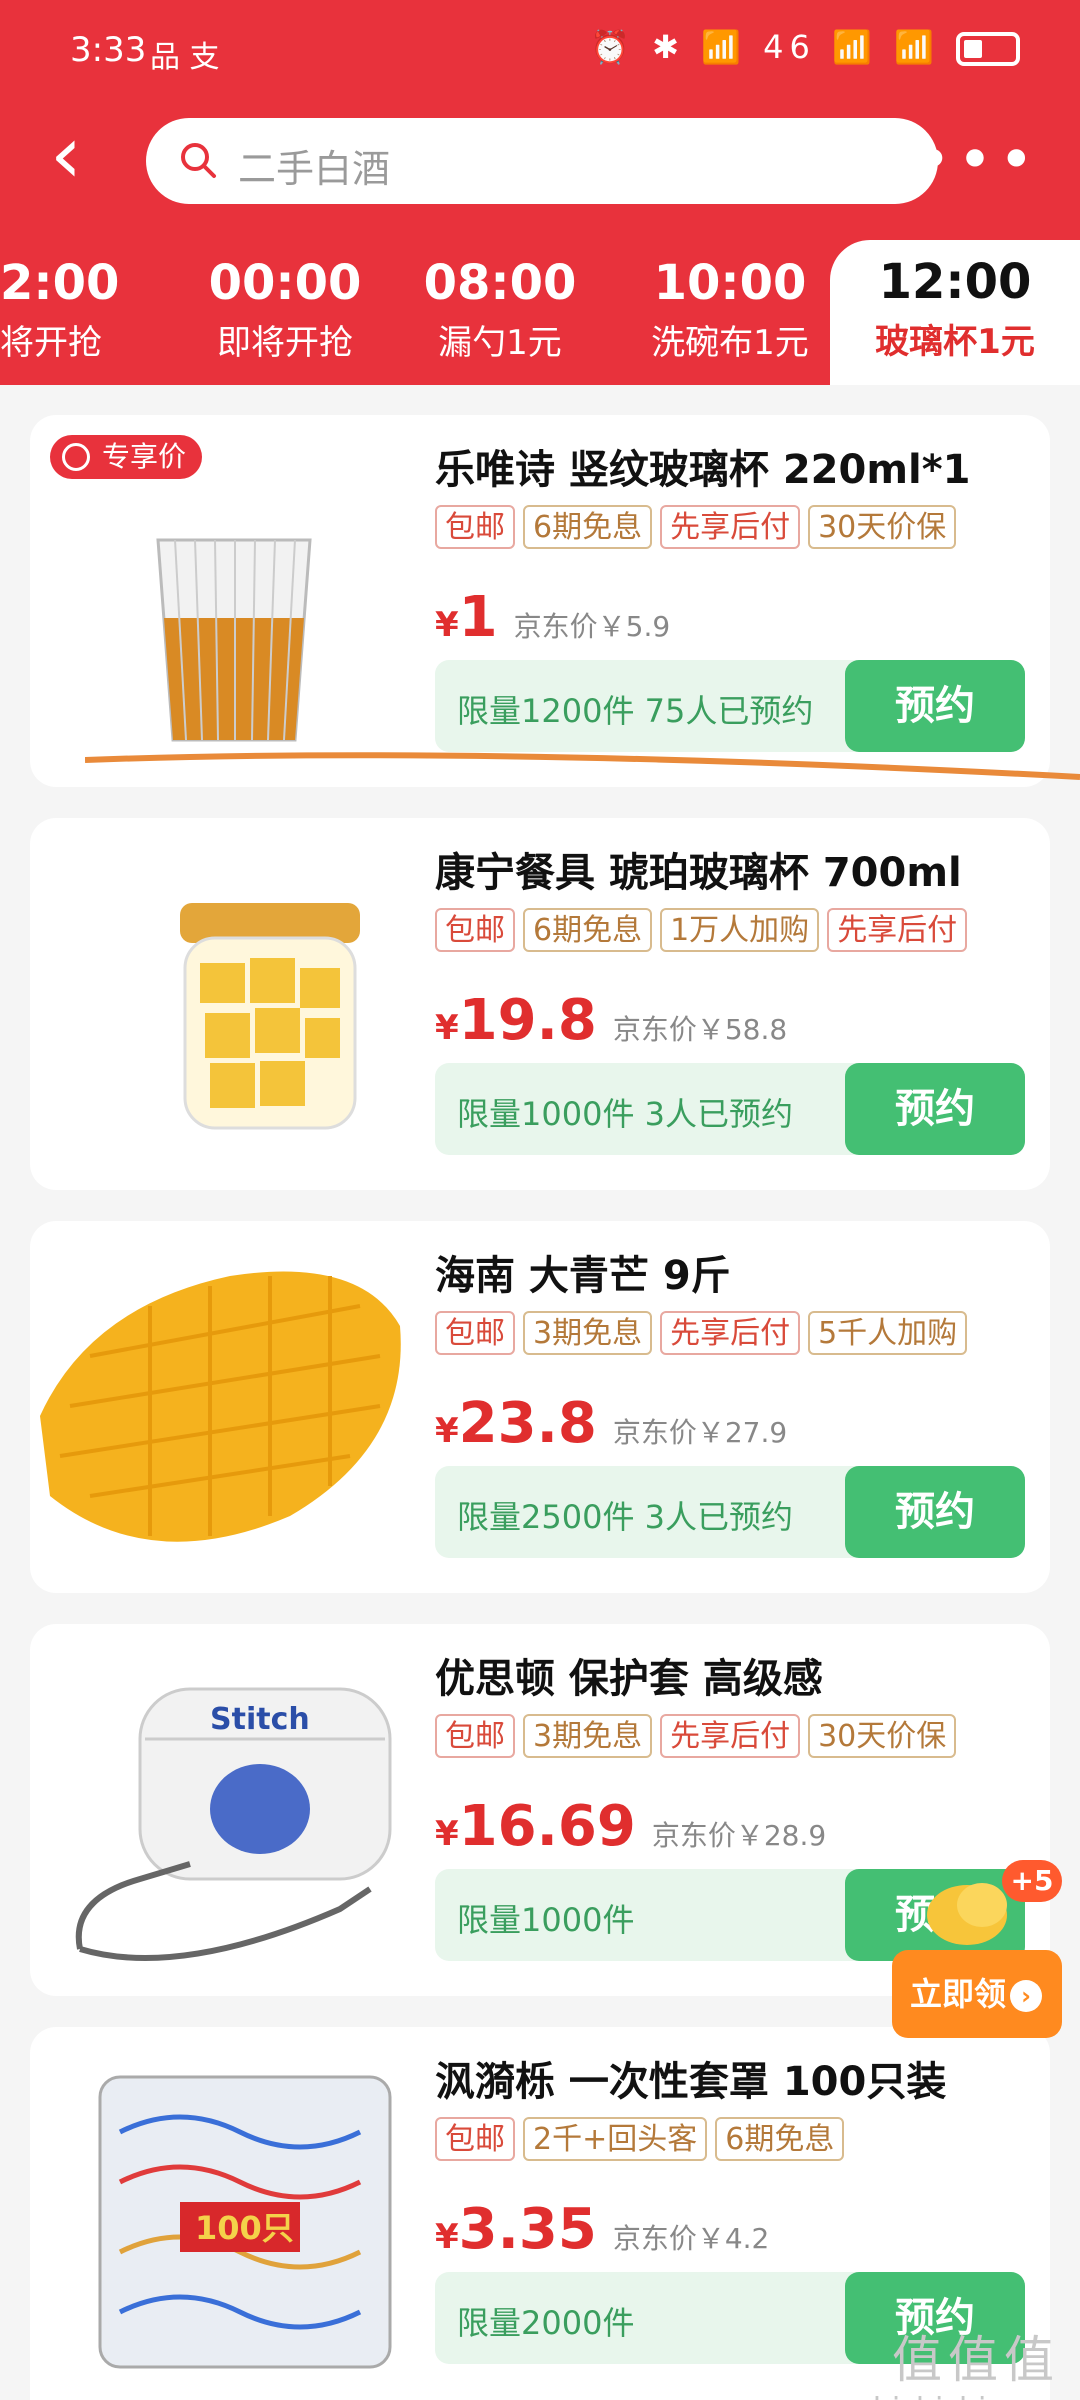 Image resolution: width=1080 pixels, height=2400 pixels. I want to click on price-row: ¥3.35 京东价￥4.2, so click(602, 2229).